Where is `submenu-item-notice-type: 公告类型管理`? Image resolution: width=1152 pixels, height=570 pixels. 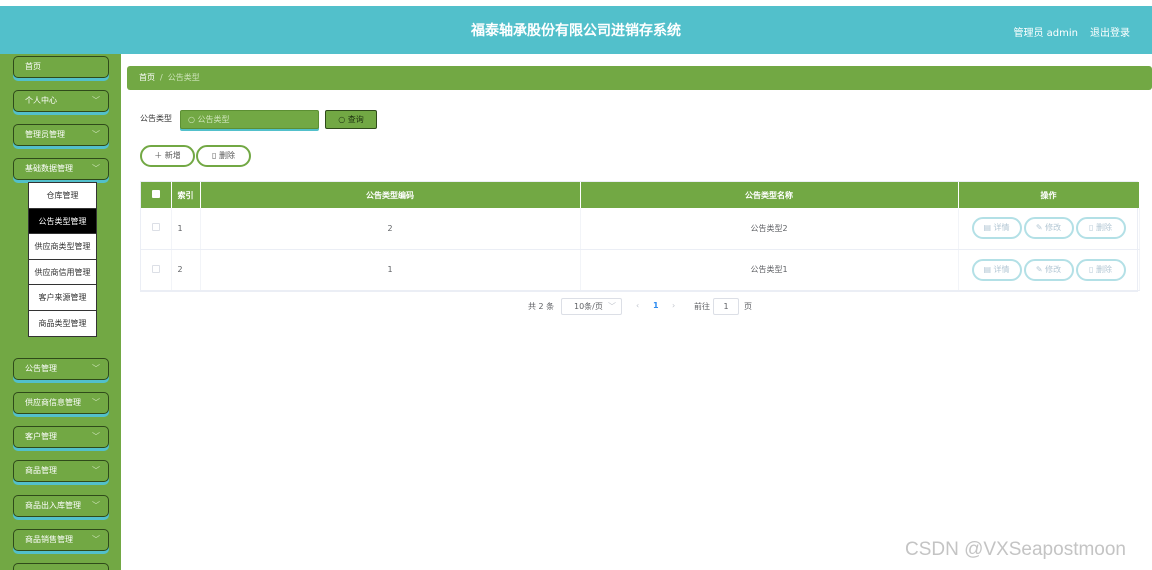 submenu-item-notice-type: 公告类型管理 is located at coordinates (62, 221).